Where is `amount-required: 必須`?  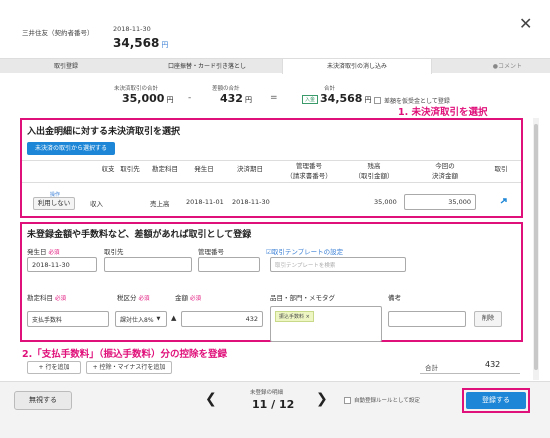 amount-required: 必須 is located at coordinates (196, 299).